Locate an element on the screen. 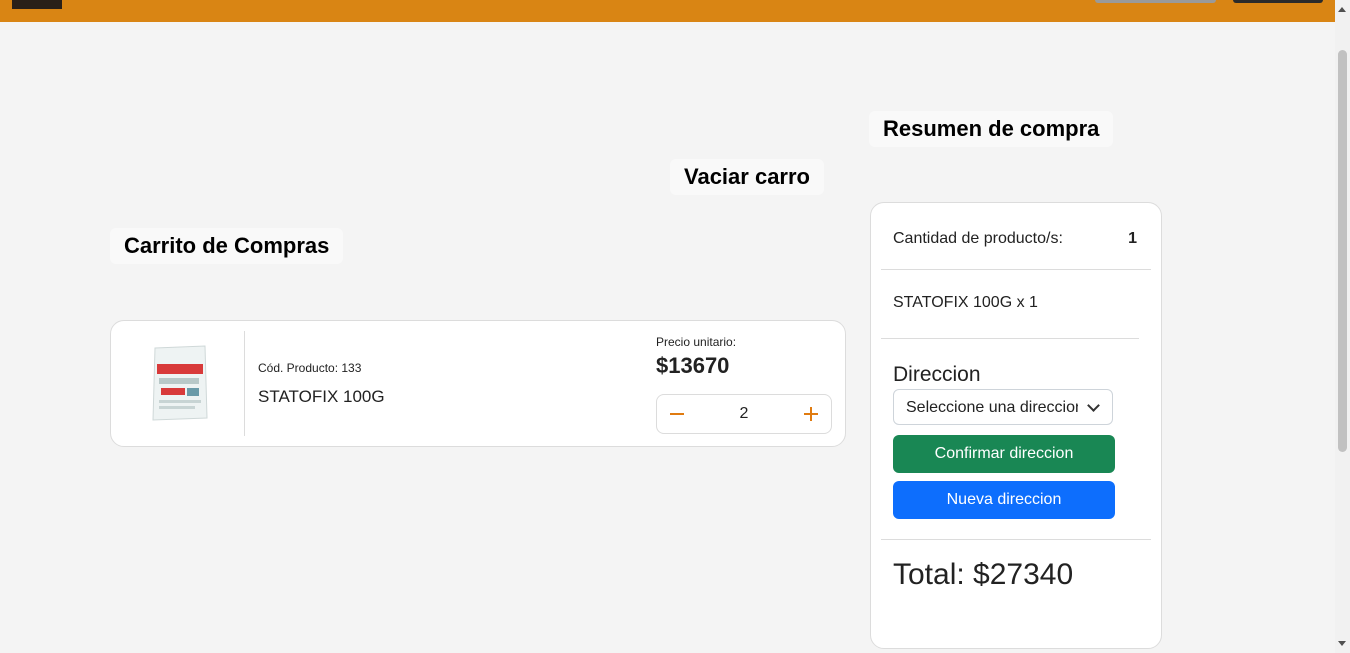  nav-button-secondary is located at coordinates (1155, 1).